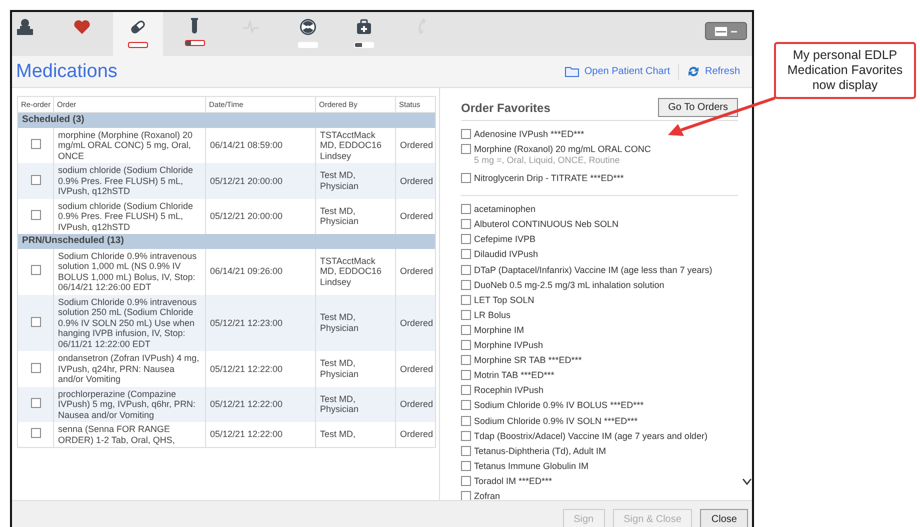 Image resolution: width=920 pixels, height=527 pixels. Describe the element at coordinates (698, 107) in the screenshot. I see `go-to-orders-button: Go To Orders` at that location.